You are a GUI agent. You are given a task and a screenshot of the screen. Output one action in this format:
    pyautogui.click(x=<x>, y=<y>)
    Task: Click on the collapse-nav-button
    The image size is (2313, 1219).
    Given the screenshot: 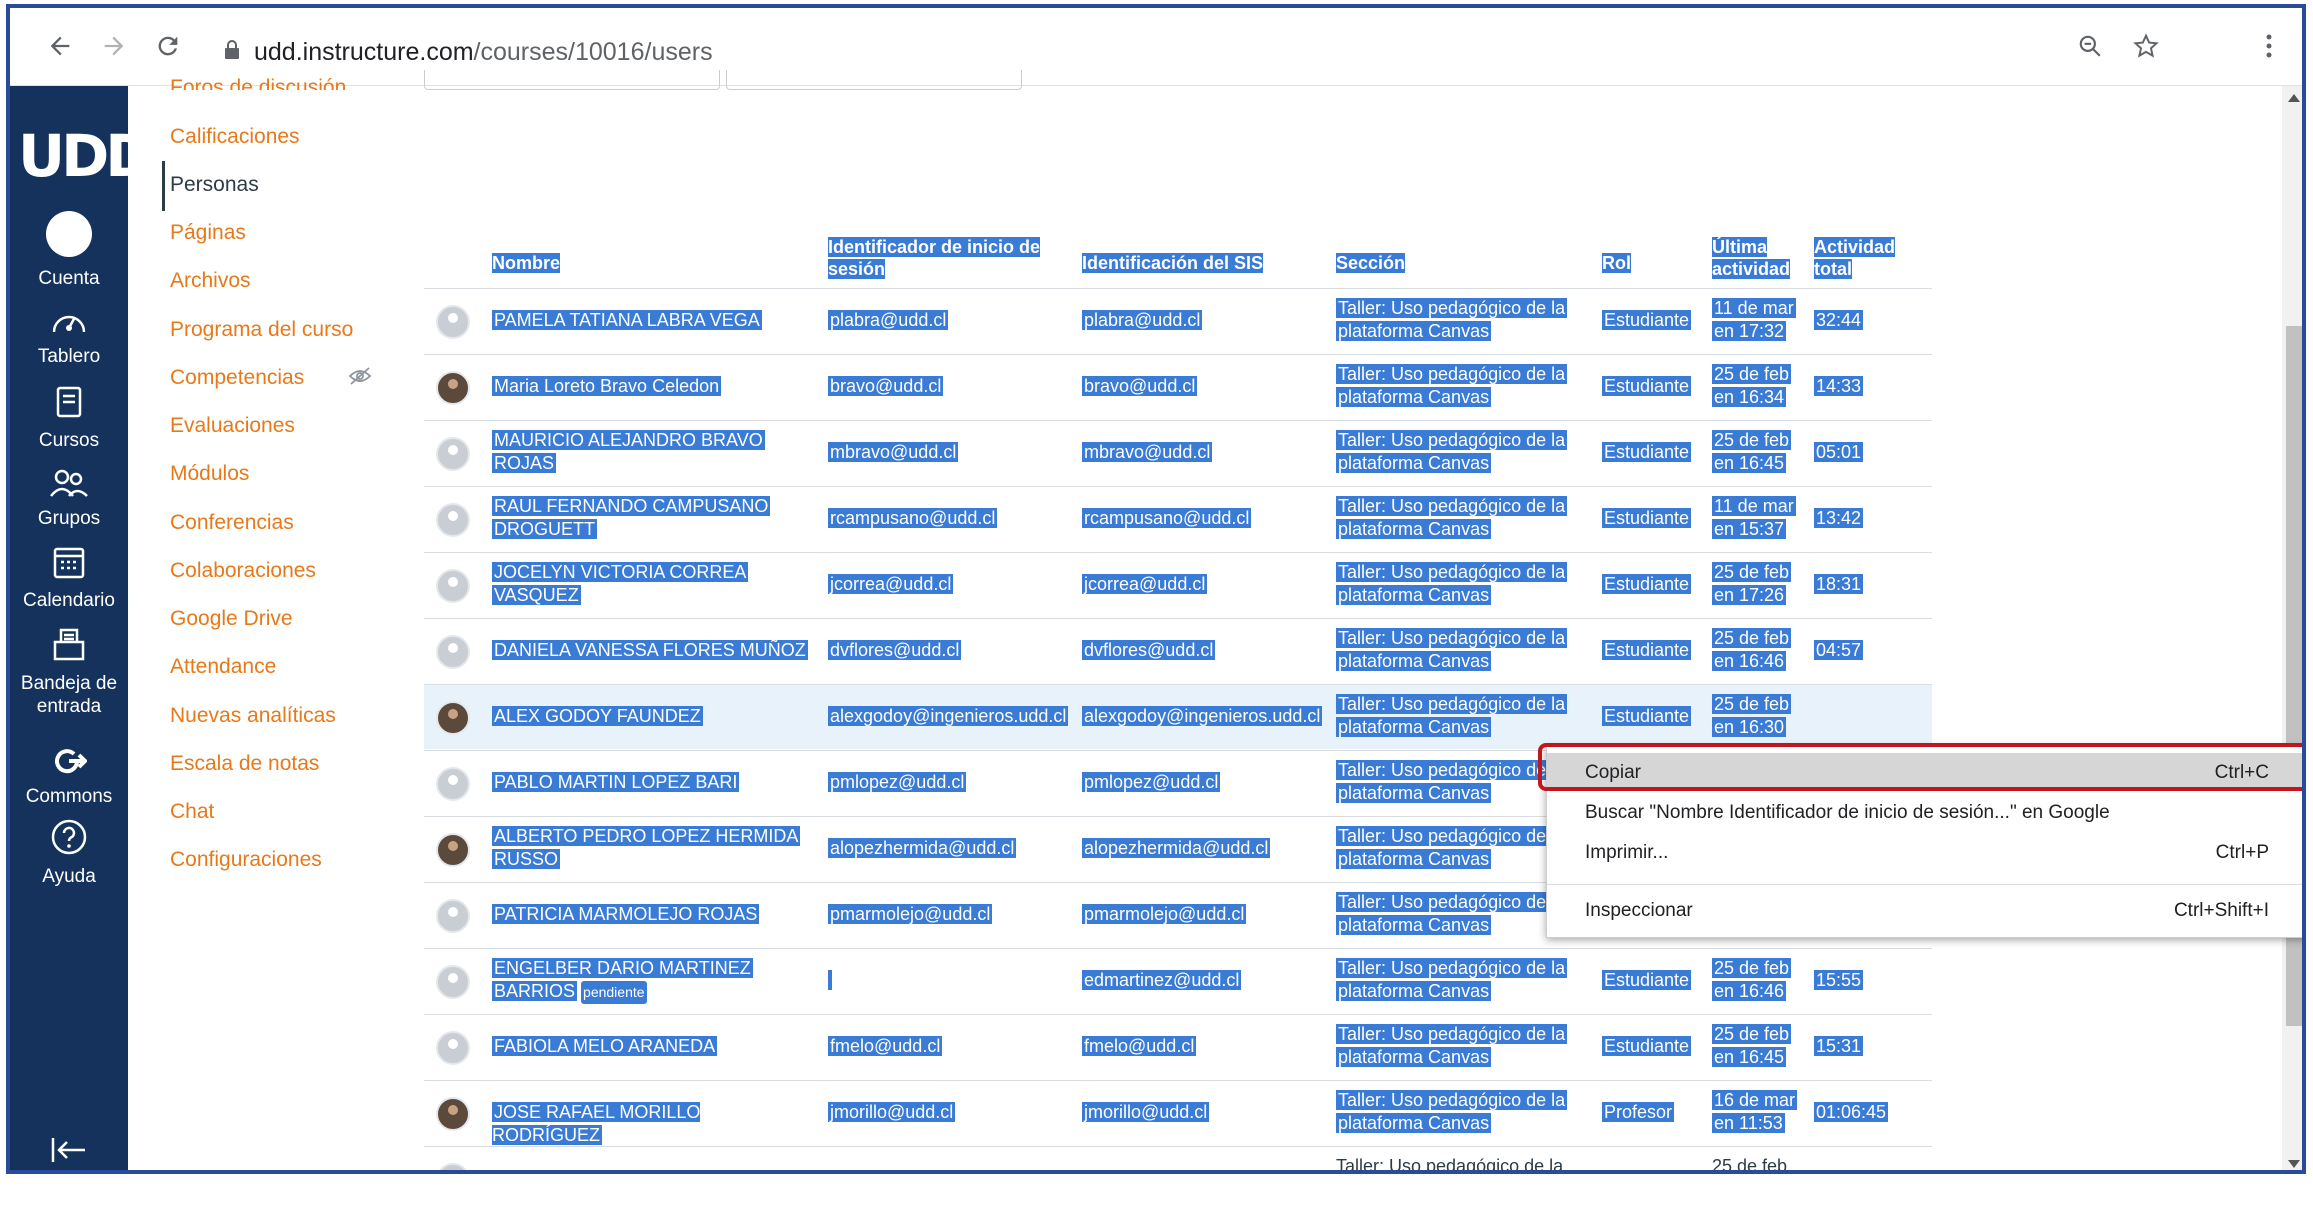 What is the action you would take?
    pyautogui.click(x=69, y=1153)
    